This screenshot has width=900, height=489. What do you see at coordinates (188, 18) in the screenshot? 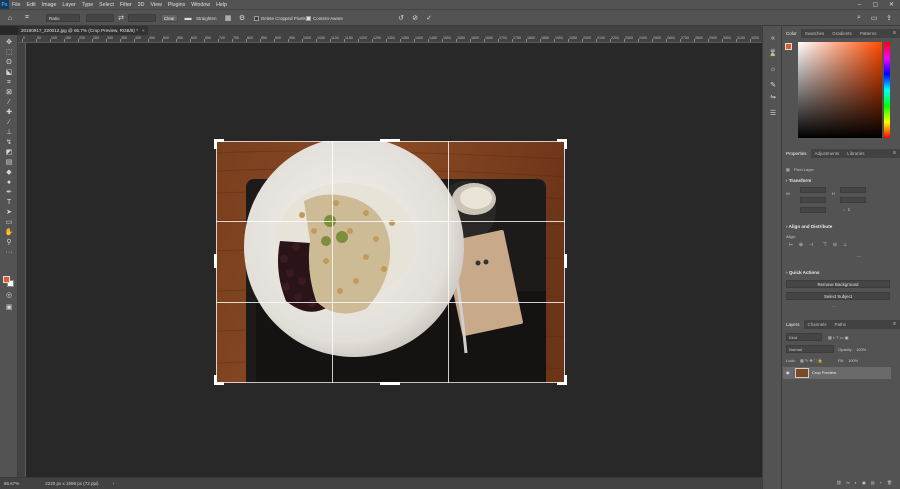
I see `straighten-icon: ▬` at bounding box center [188, 18].